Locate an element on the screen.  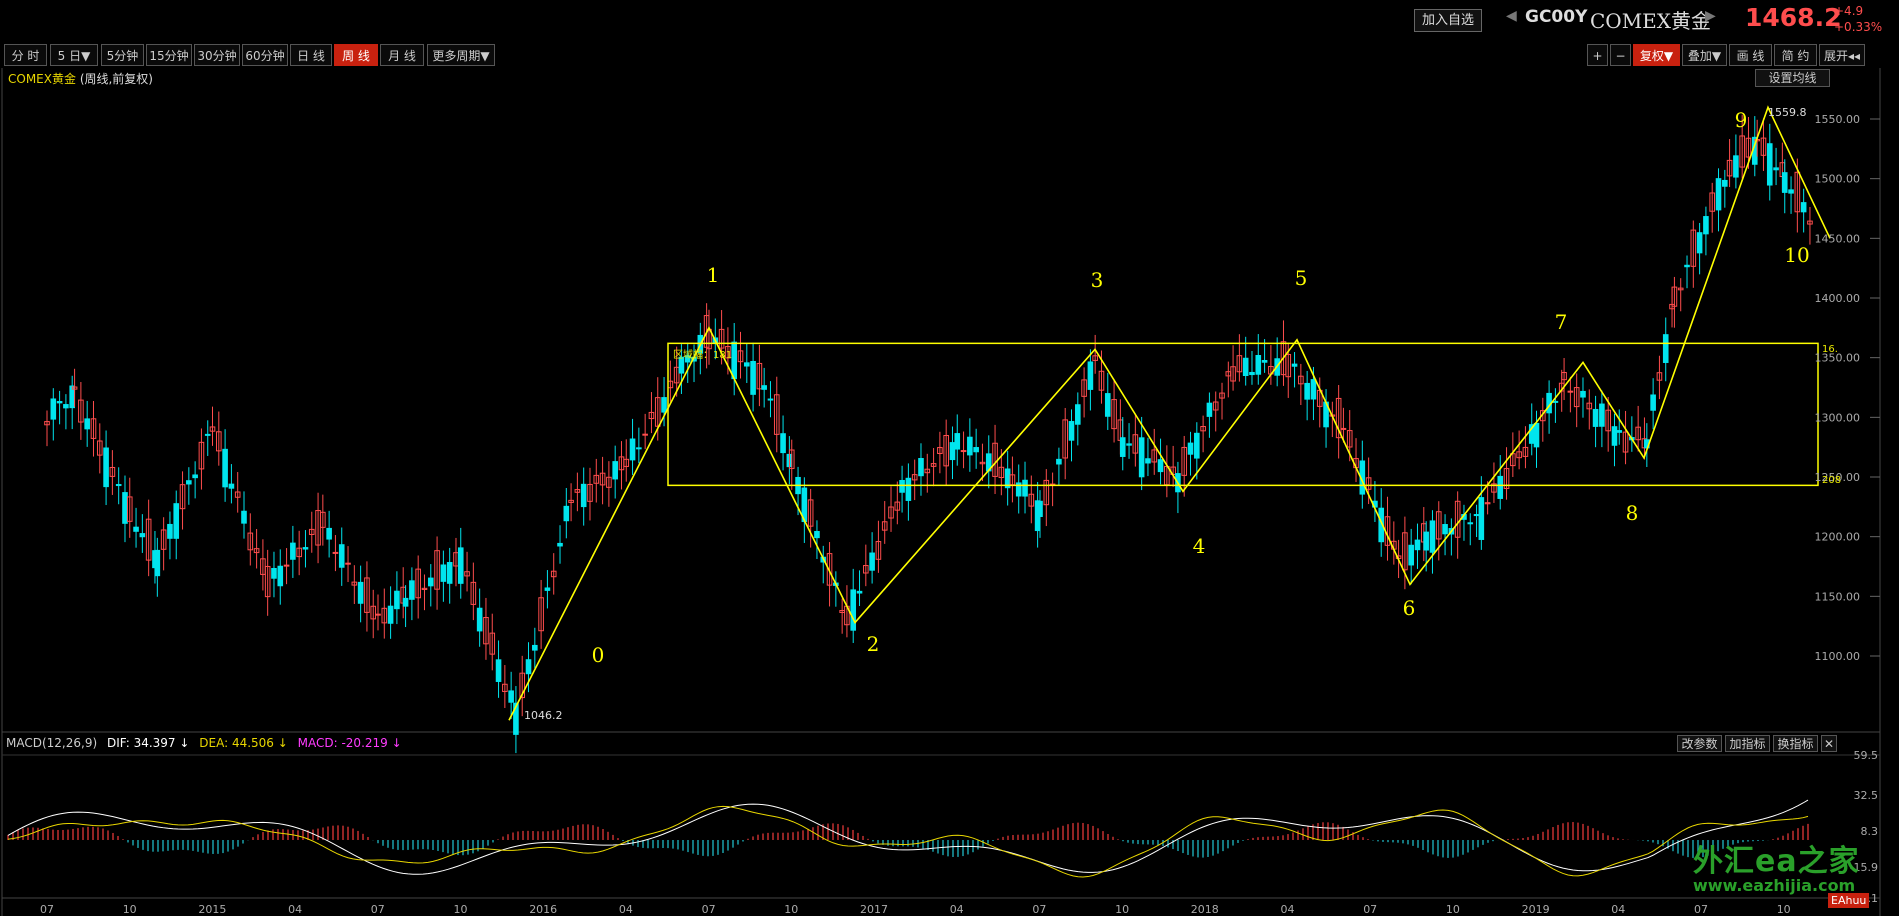
time-tick-label: 2017 is located at coordinates (874, 909).